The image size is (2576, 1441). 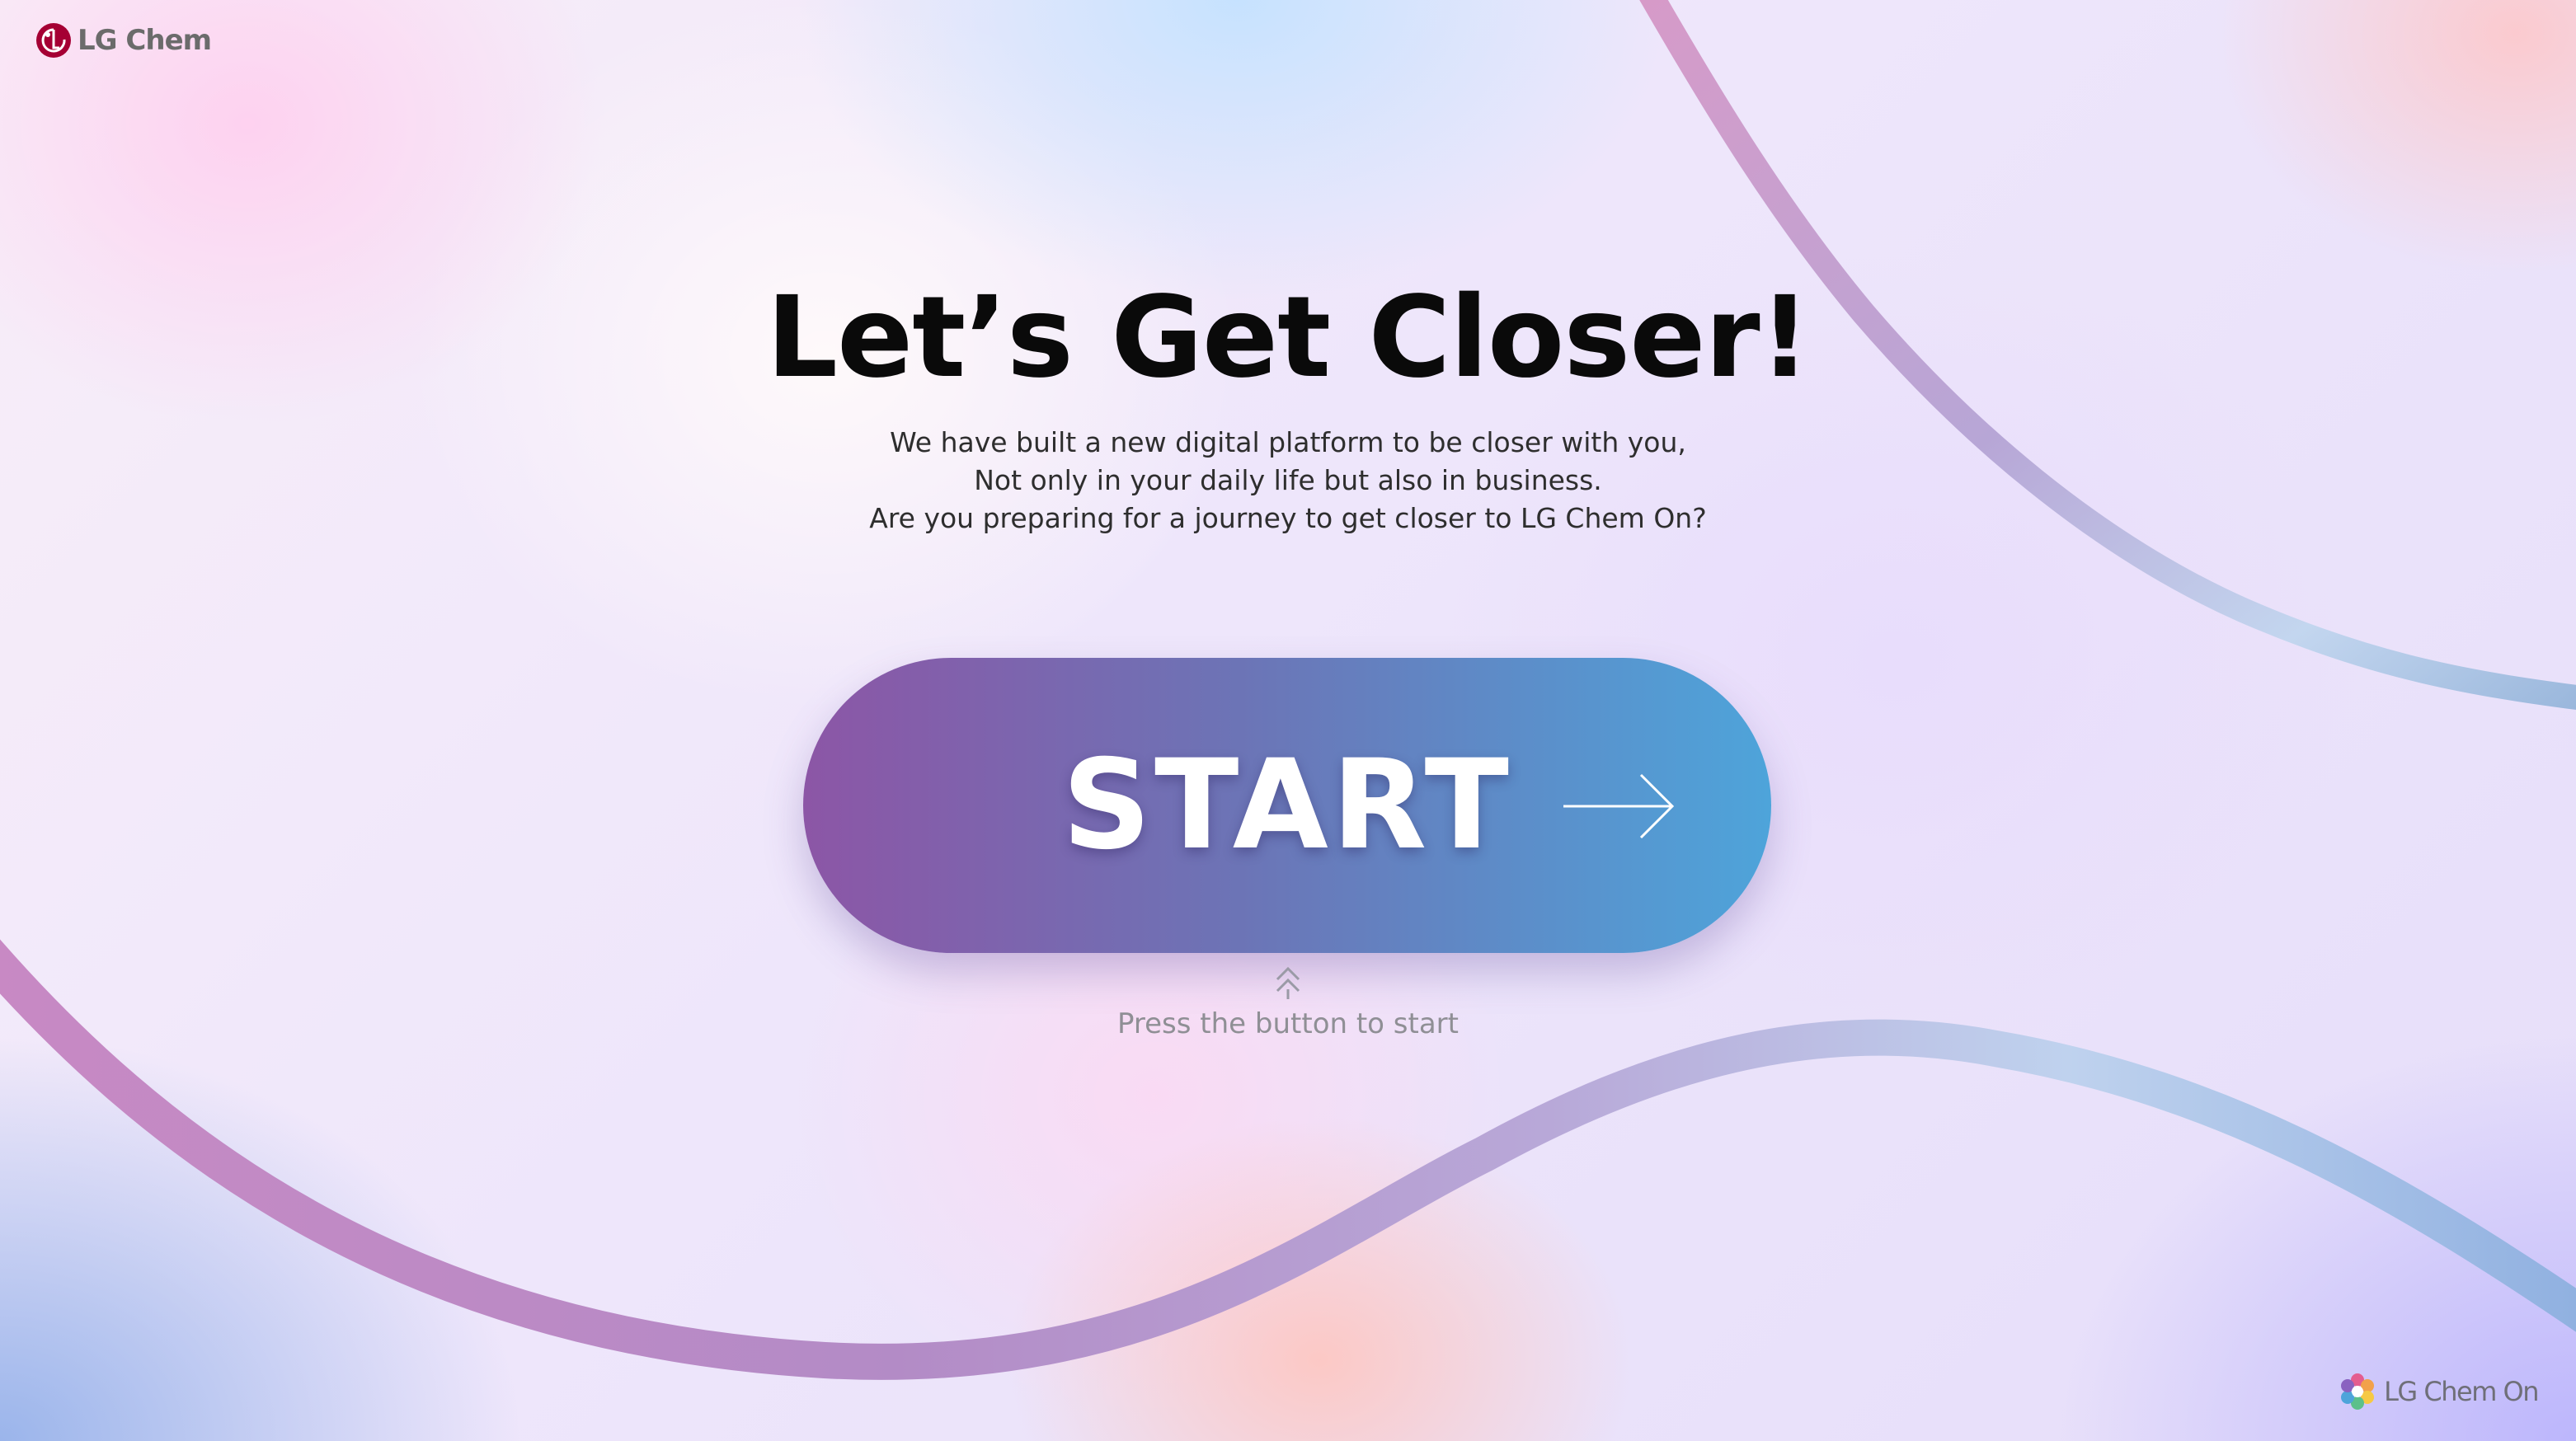 I want to click on lg-face-icon, so click(x=53, y=40).